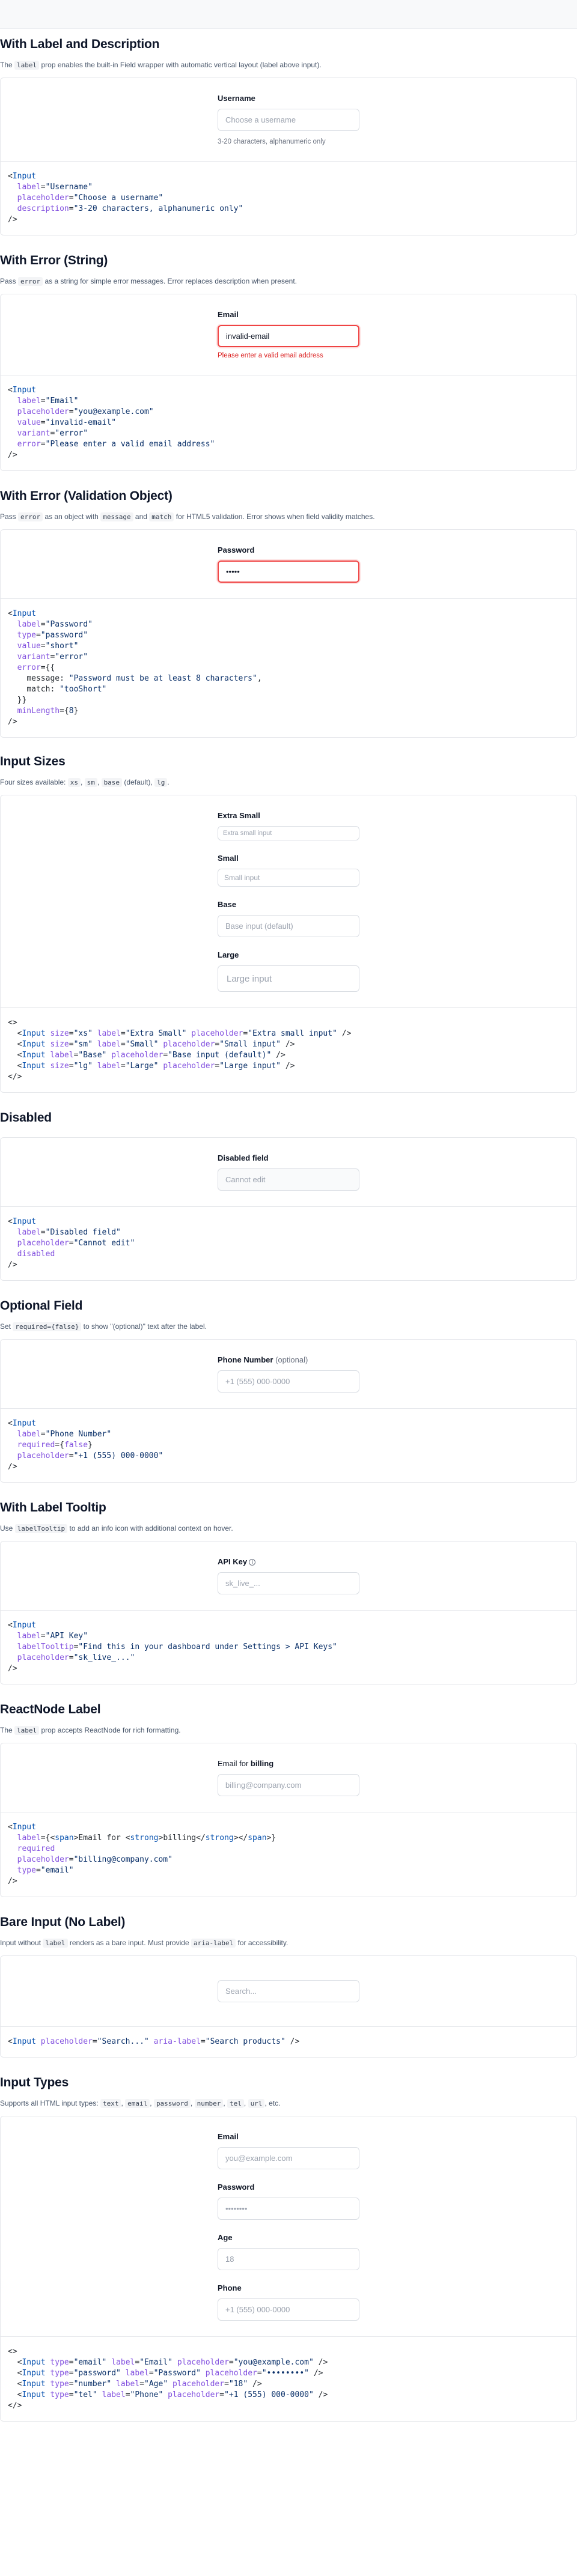  I want to click on base-input: Base input (default), so click(288, 926).